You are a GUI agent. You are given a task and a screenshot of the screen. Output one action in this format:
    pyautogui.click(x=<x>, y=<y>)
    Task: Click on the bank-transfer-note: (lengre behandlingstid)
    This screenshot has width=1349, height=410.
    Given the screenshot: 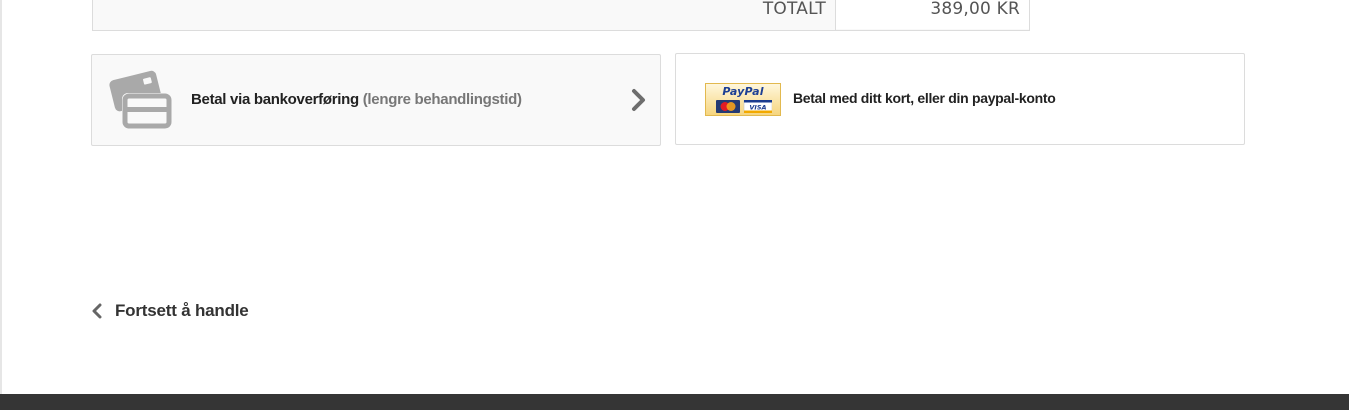 What is the action you would take?
    pyautogui.click(x=442, y=99)
    